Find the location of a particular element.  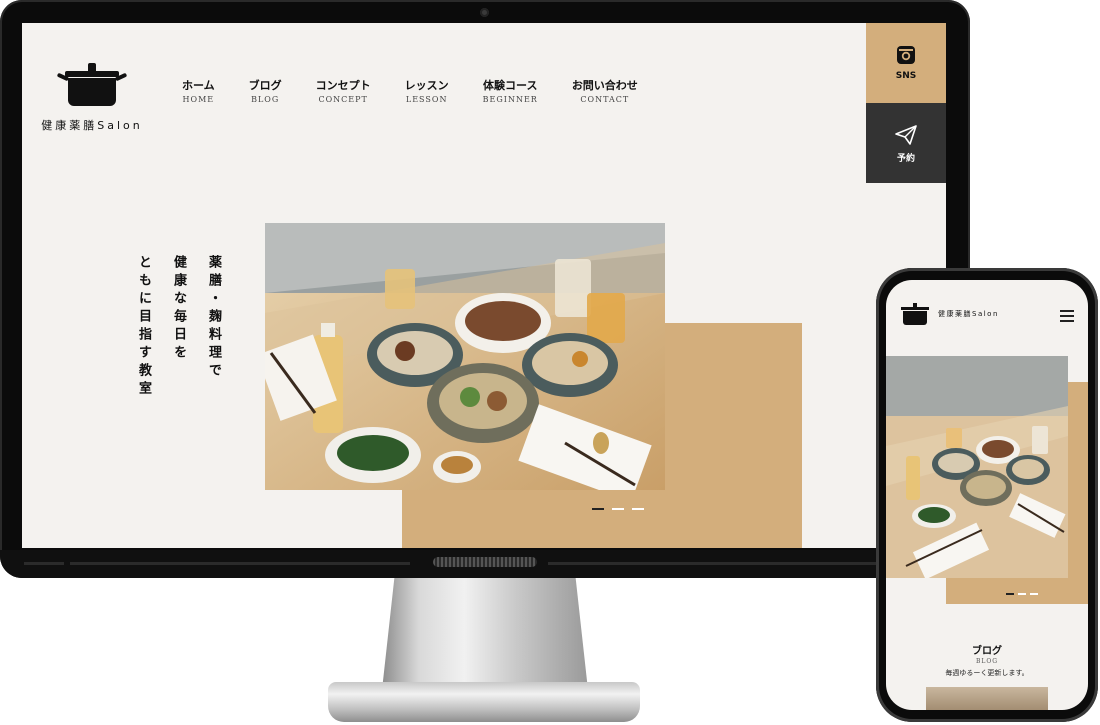

blog-subtitle: BLOG is located at coordinates (987, 661).